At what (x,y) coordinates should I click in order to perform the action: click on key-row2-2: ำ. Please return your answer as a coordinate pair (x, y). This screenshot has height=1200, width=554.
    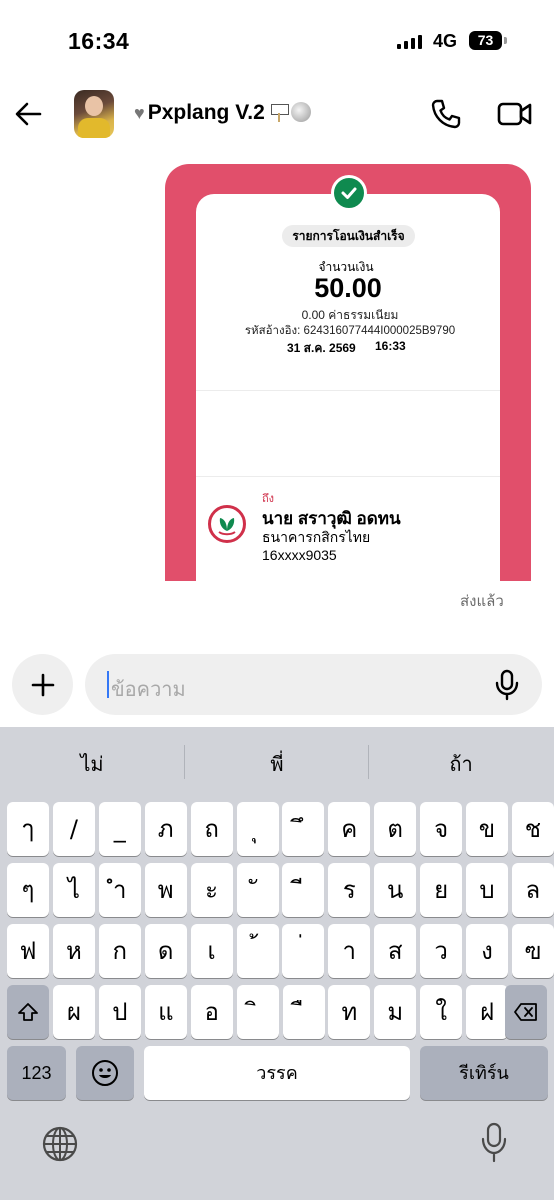
    Looking at the image, I should click on (119, 890).